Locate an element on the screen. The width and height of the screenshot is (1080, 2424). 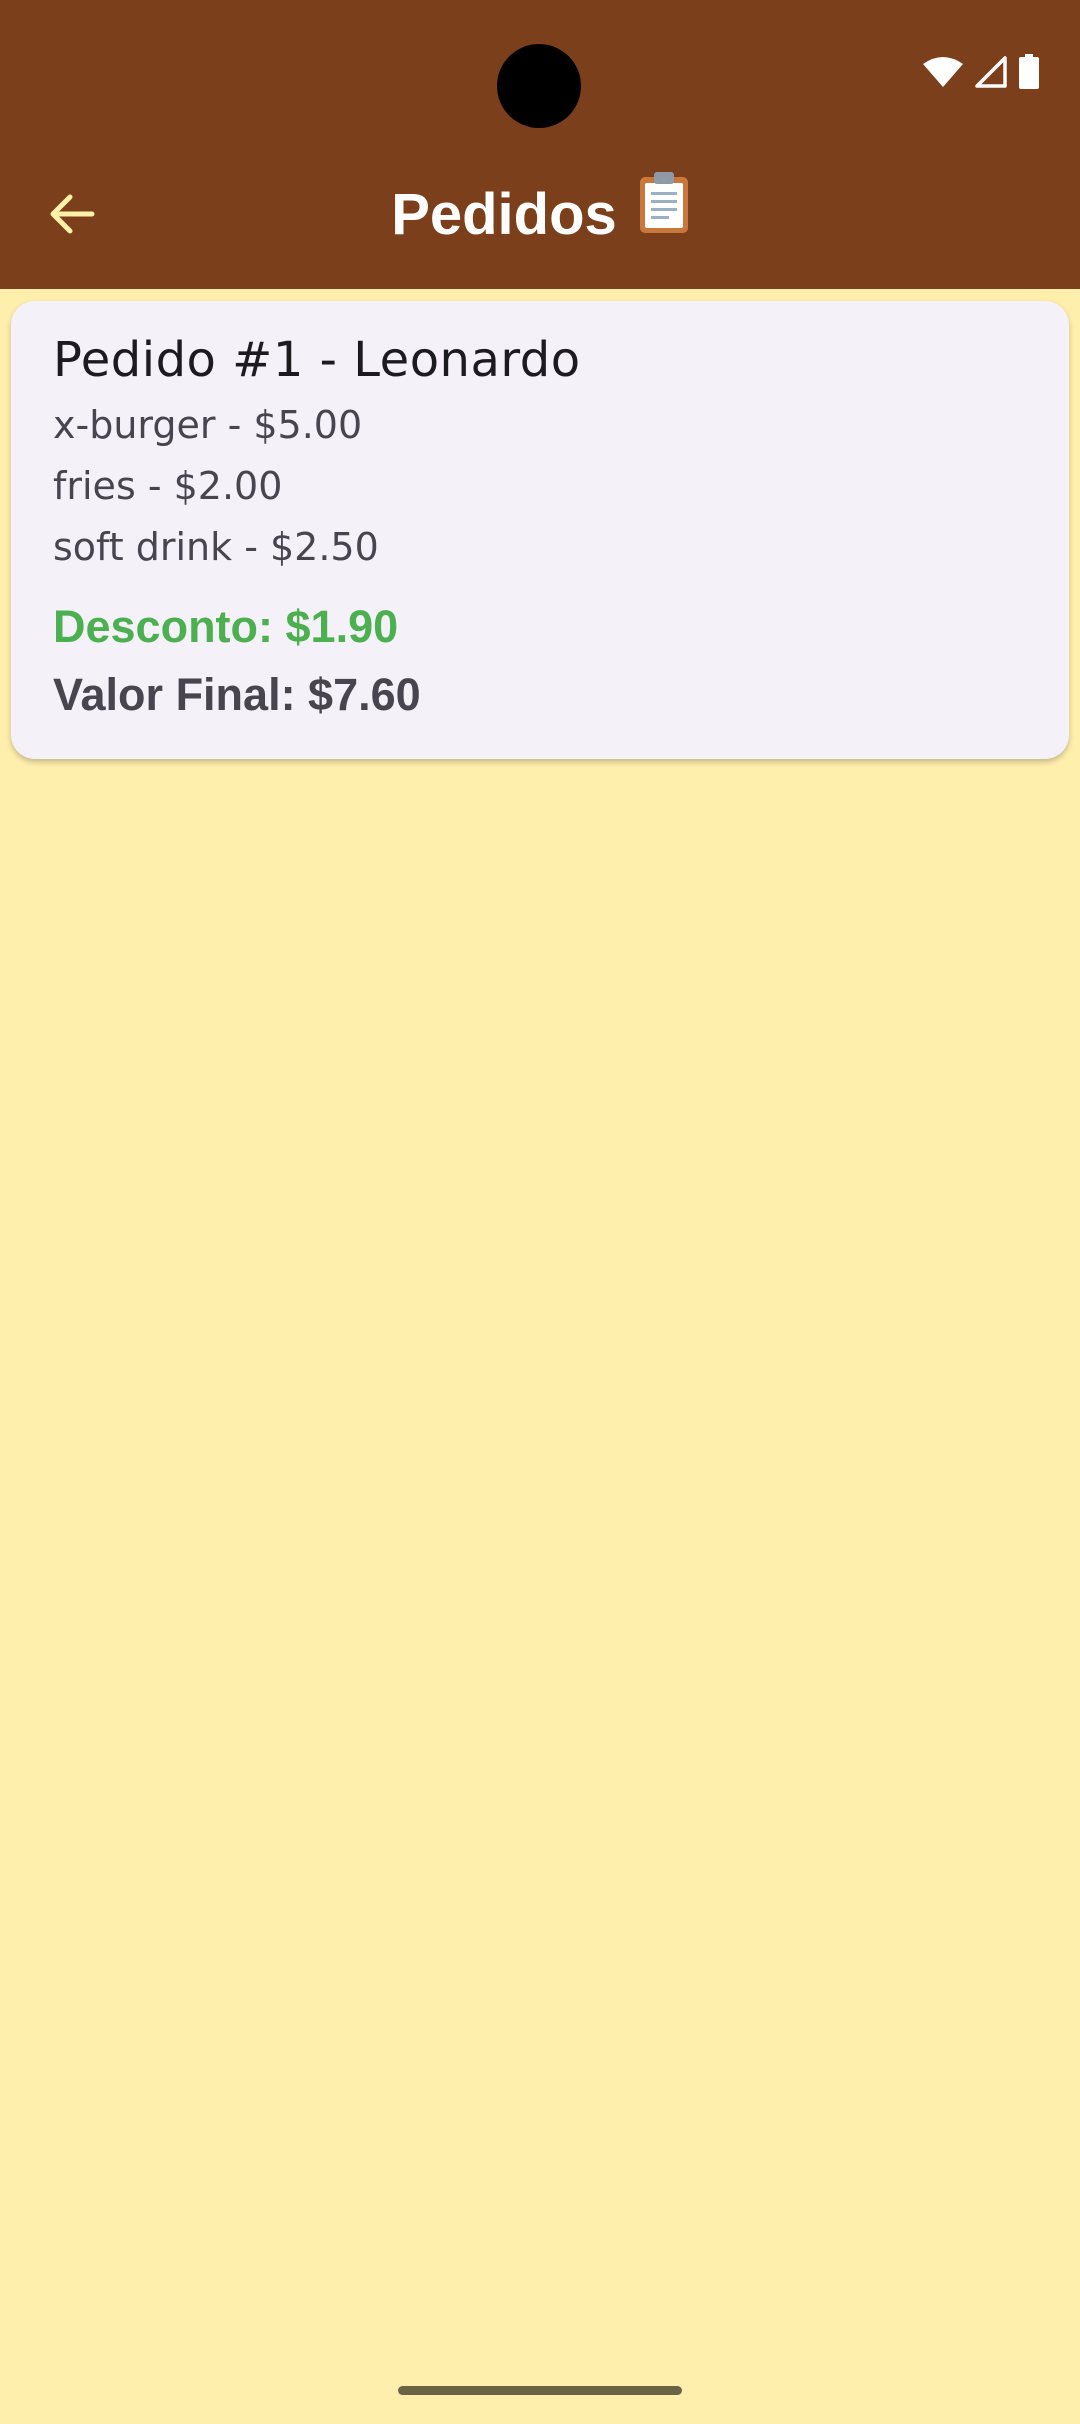
order-discount: Desconto: $1.90 is located at coordinates (226, 626).